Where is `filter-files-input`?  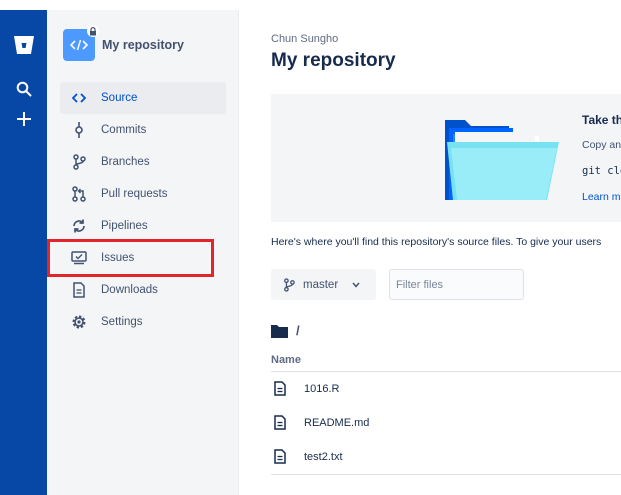 filter-files-input is located at coordinates (456, 284).